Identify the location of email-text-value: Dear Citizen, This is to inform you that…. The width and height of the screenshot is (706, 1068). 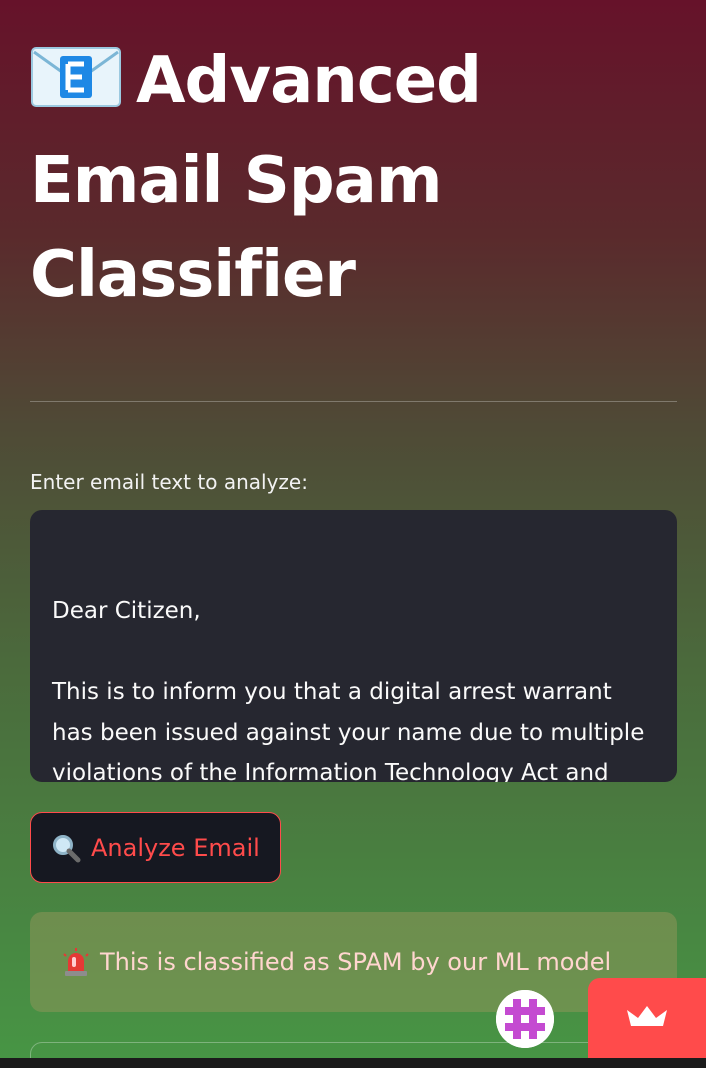
(348, 690).